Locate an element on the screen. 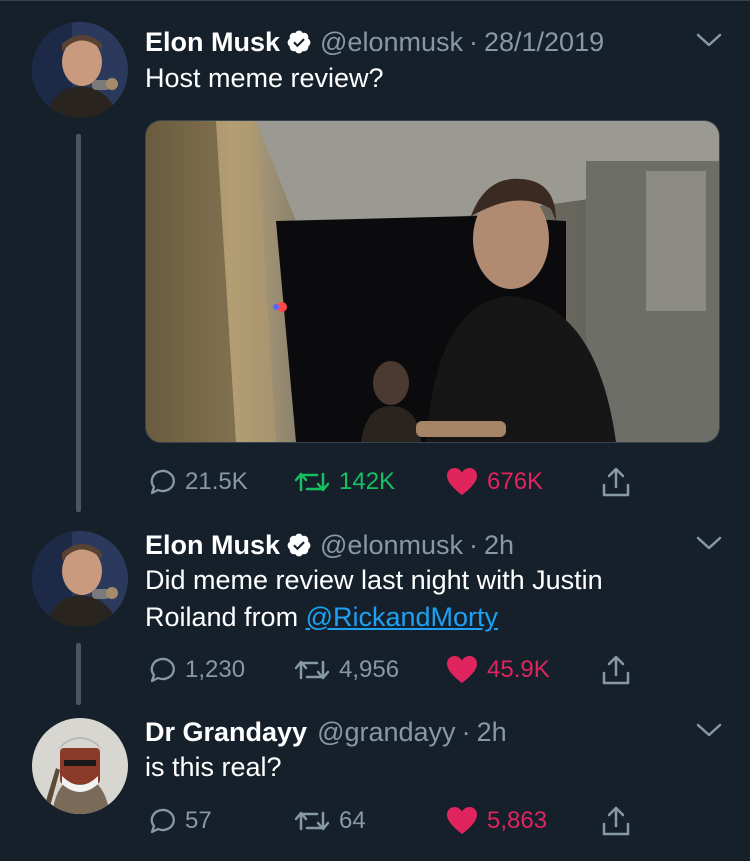 Image resolution: width=750 pixels, height=861 pixels. like-button: 5,863 is located at coordinates (496, 821).